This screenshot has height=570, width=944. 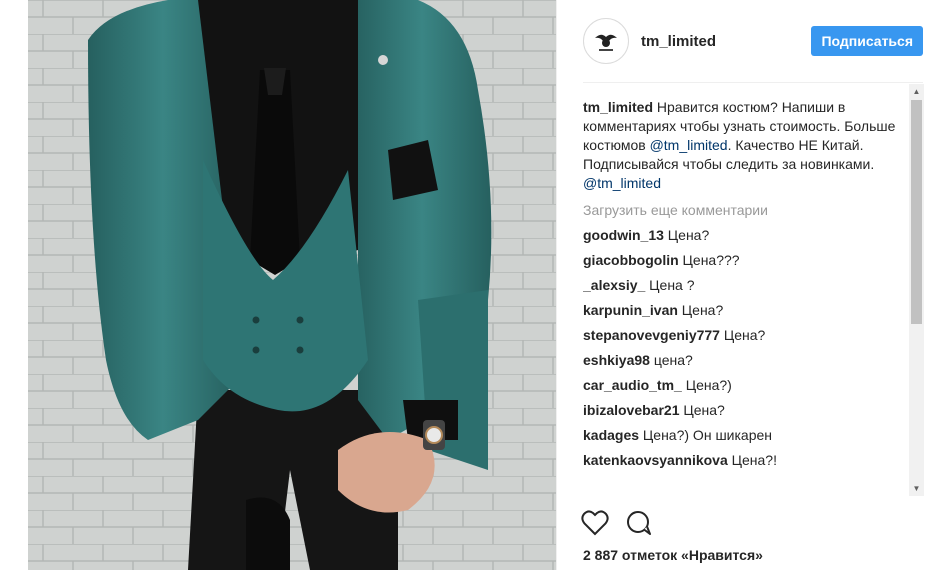 I want to click on post-header: tm_limited Подписаться, so click(x=753, y=41).